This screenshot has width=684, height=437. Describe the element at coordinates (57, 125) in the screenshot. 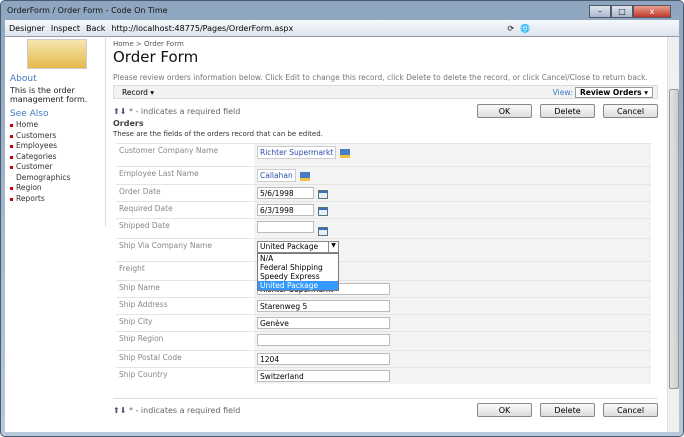

I see `sidebar-link-home: Home` at that location.